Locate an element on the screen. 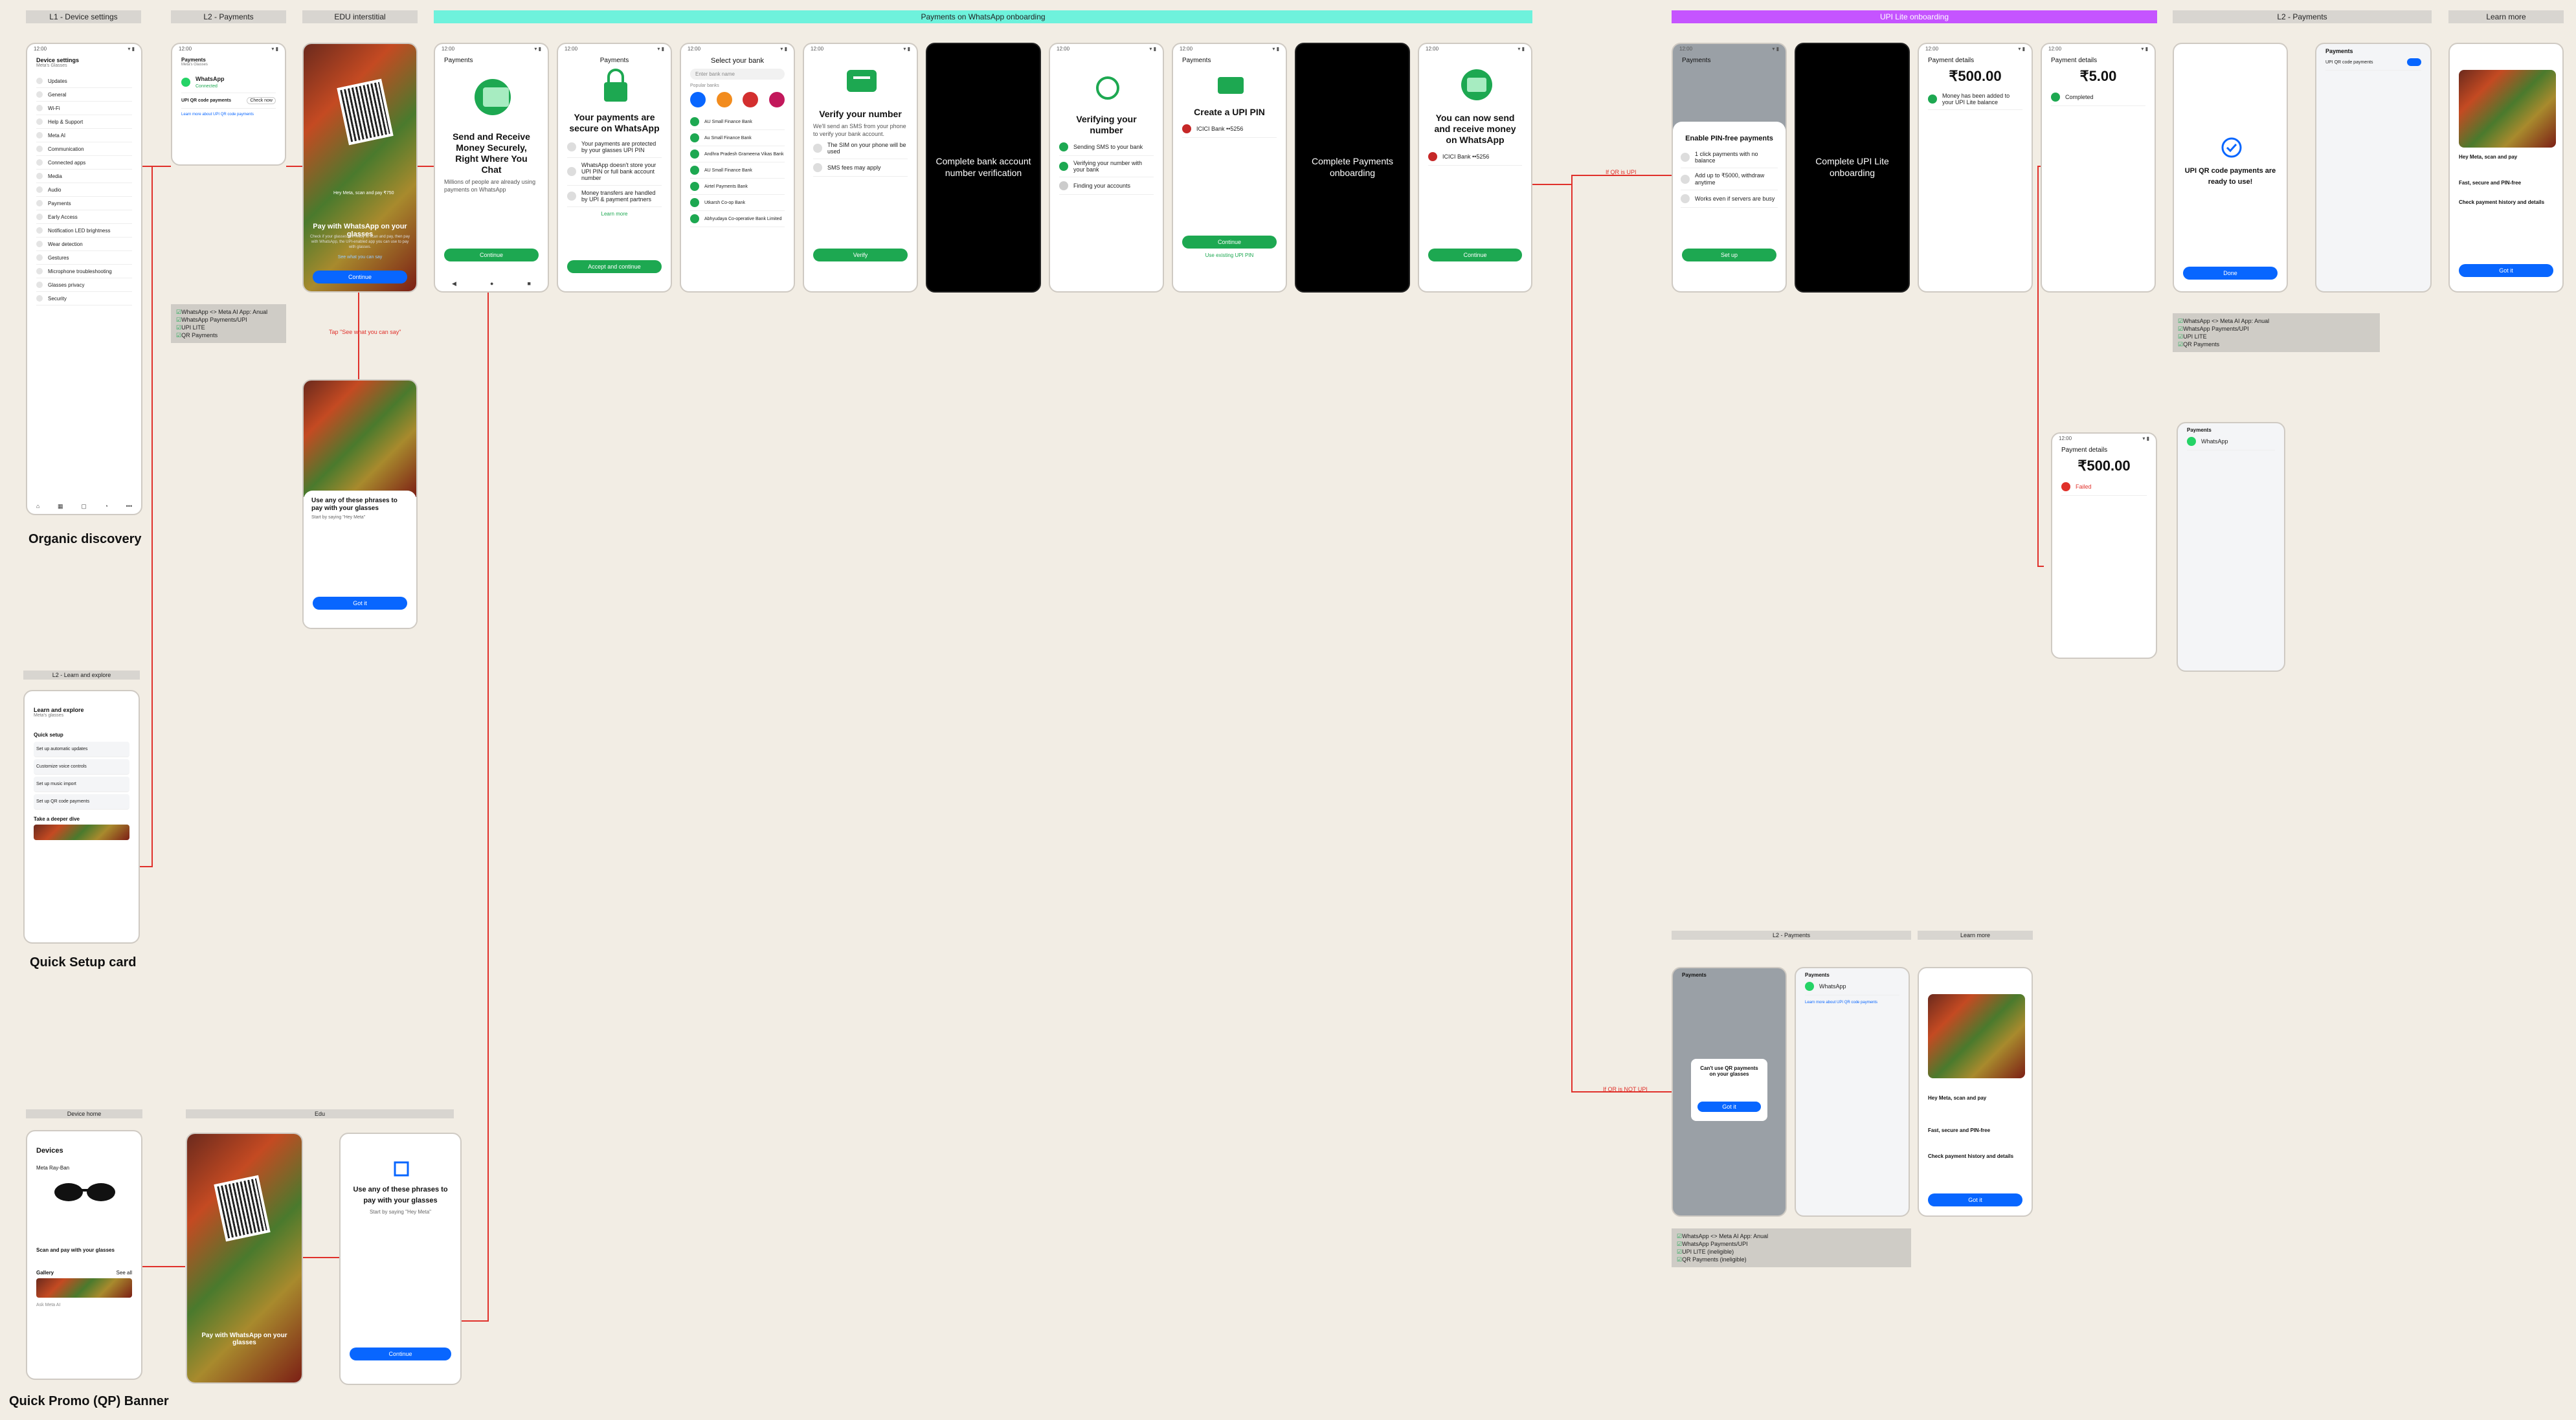  bank-list-item: Abhyudaya Co-operative Bank Limited is located at coordinates (737, 219).